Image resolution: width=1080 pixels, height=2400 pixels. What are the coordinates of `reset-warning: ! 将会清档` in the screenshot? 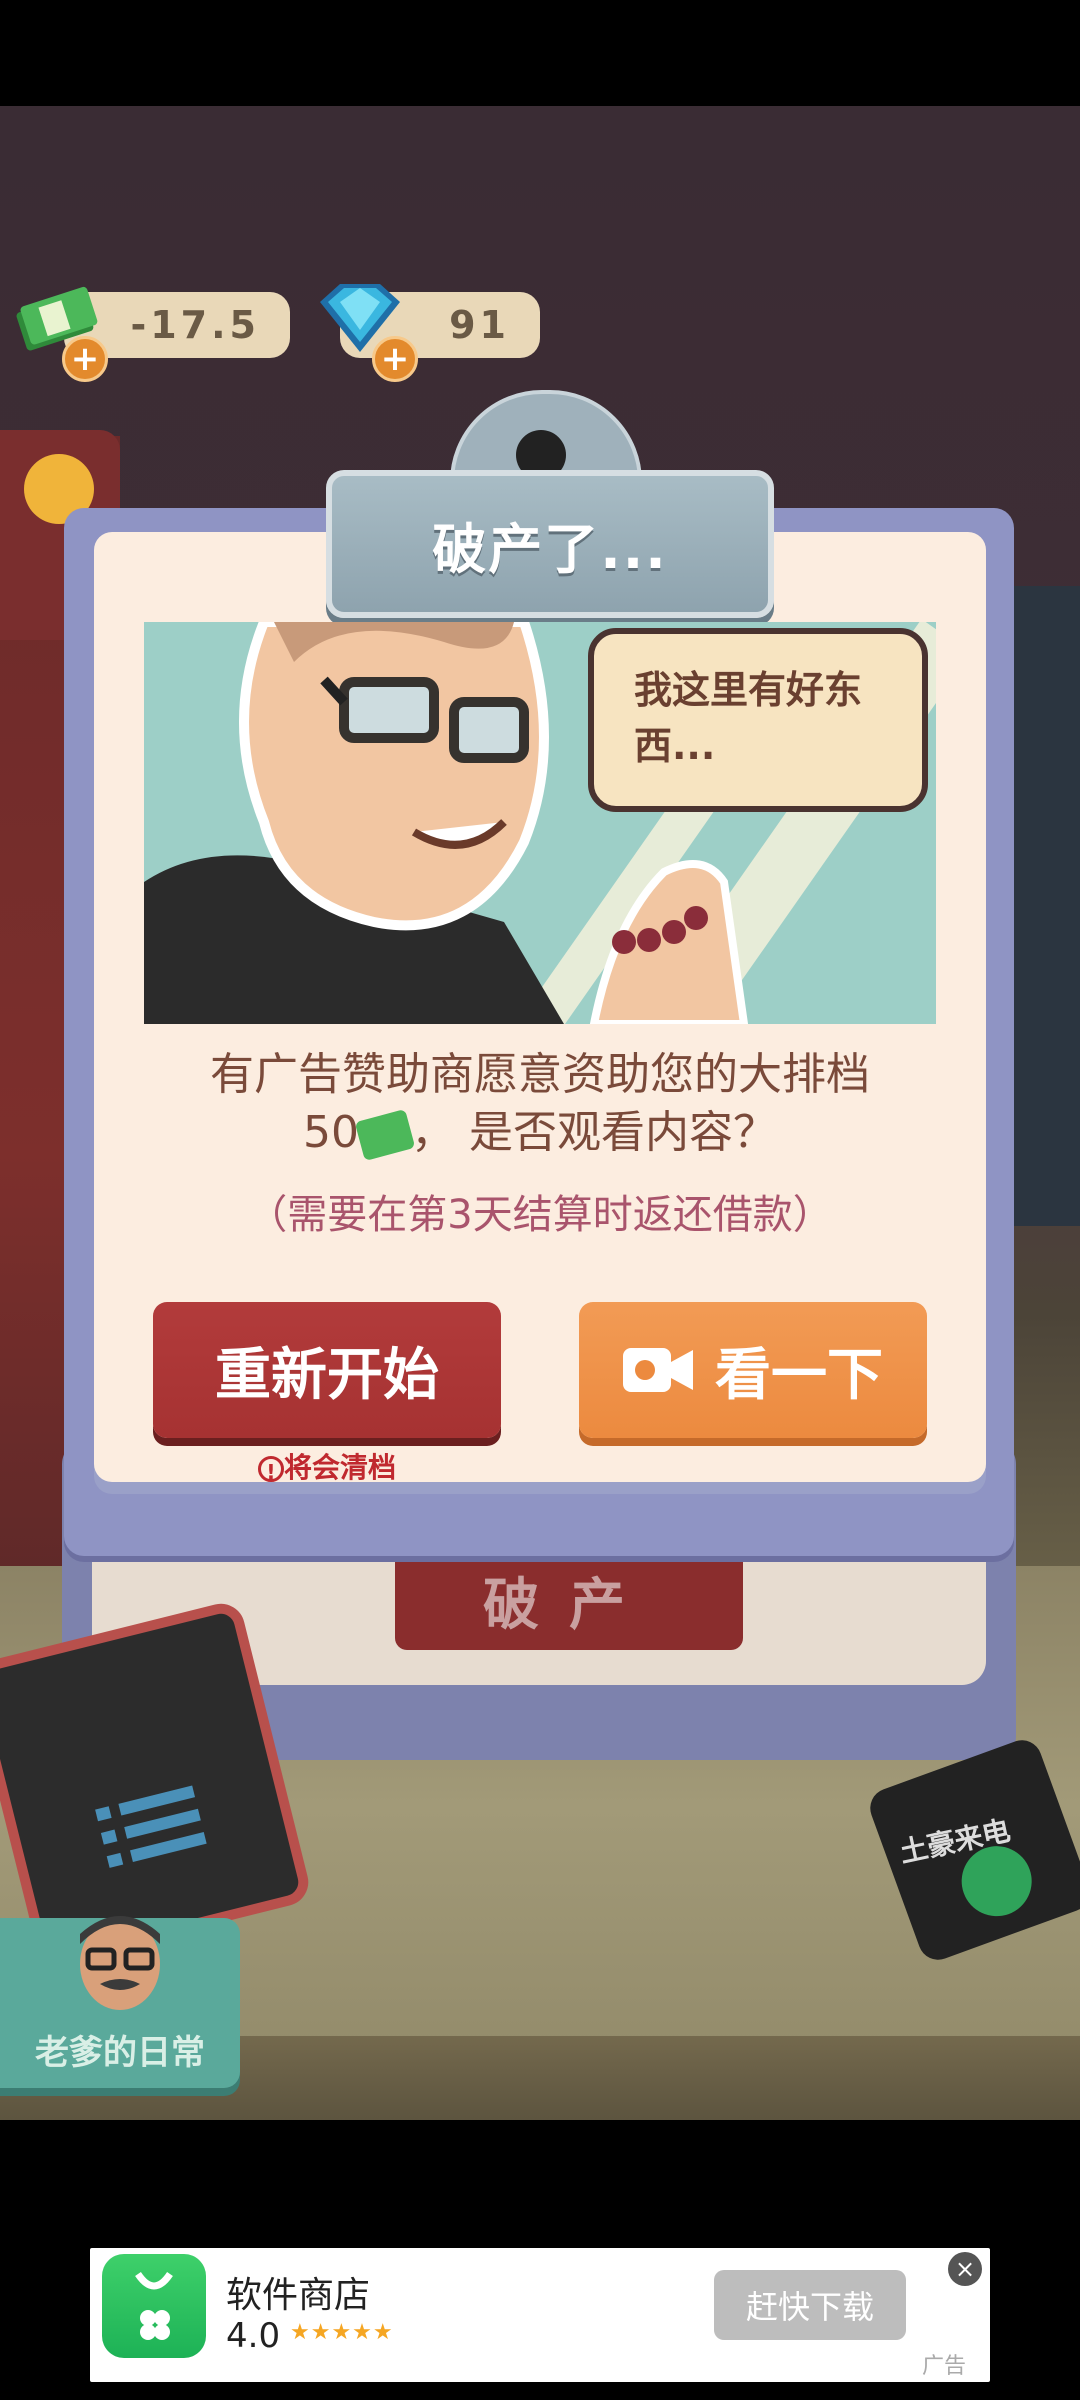 It's located at (327, 1466).